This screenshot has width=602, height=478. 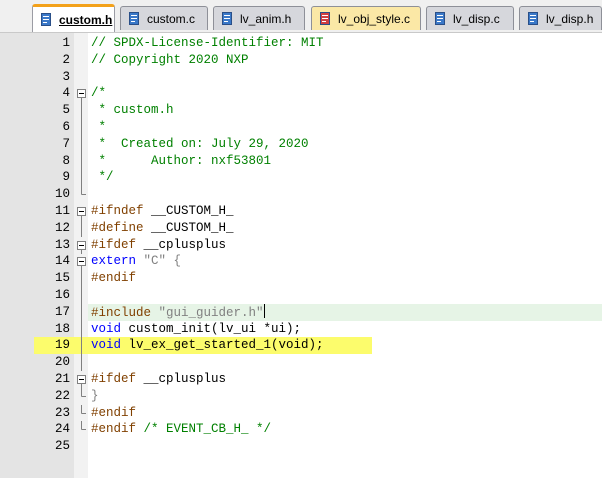 I want to click on tab-custom-h: custom.h, so click(x=73, y=18).